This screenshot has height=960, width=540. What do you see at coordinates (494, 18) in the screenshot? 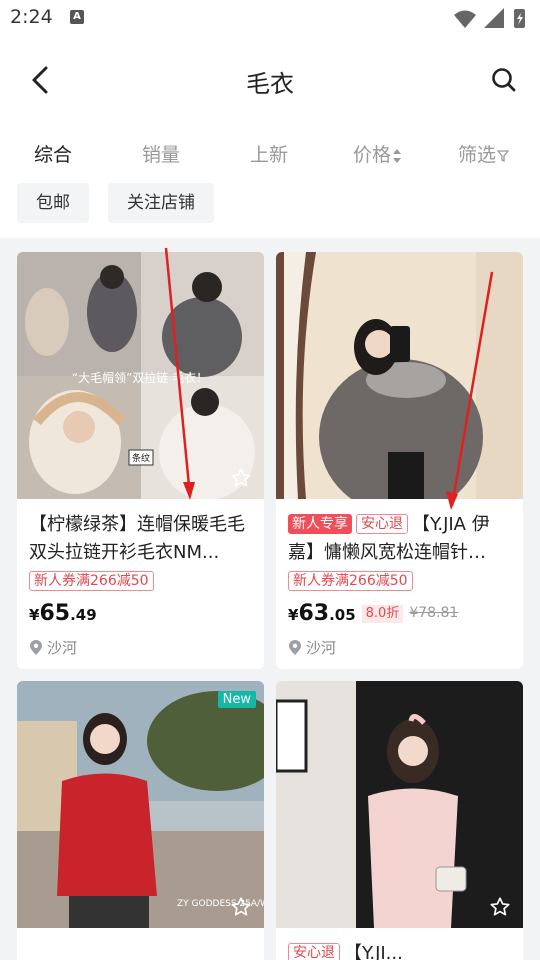
I see `signal-icon` at bounding box center [494, 18].